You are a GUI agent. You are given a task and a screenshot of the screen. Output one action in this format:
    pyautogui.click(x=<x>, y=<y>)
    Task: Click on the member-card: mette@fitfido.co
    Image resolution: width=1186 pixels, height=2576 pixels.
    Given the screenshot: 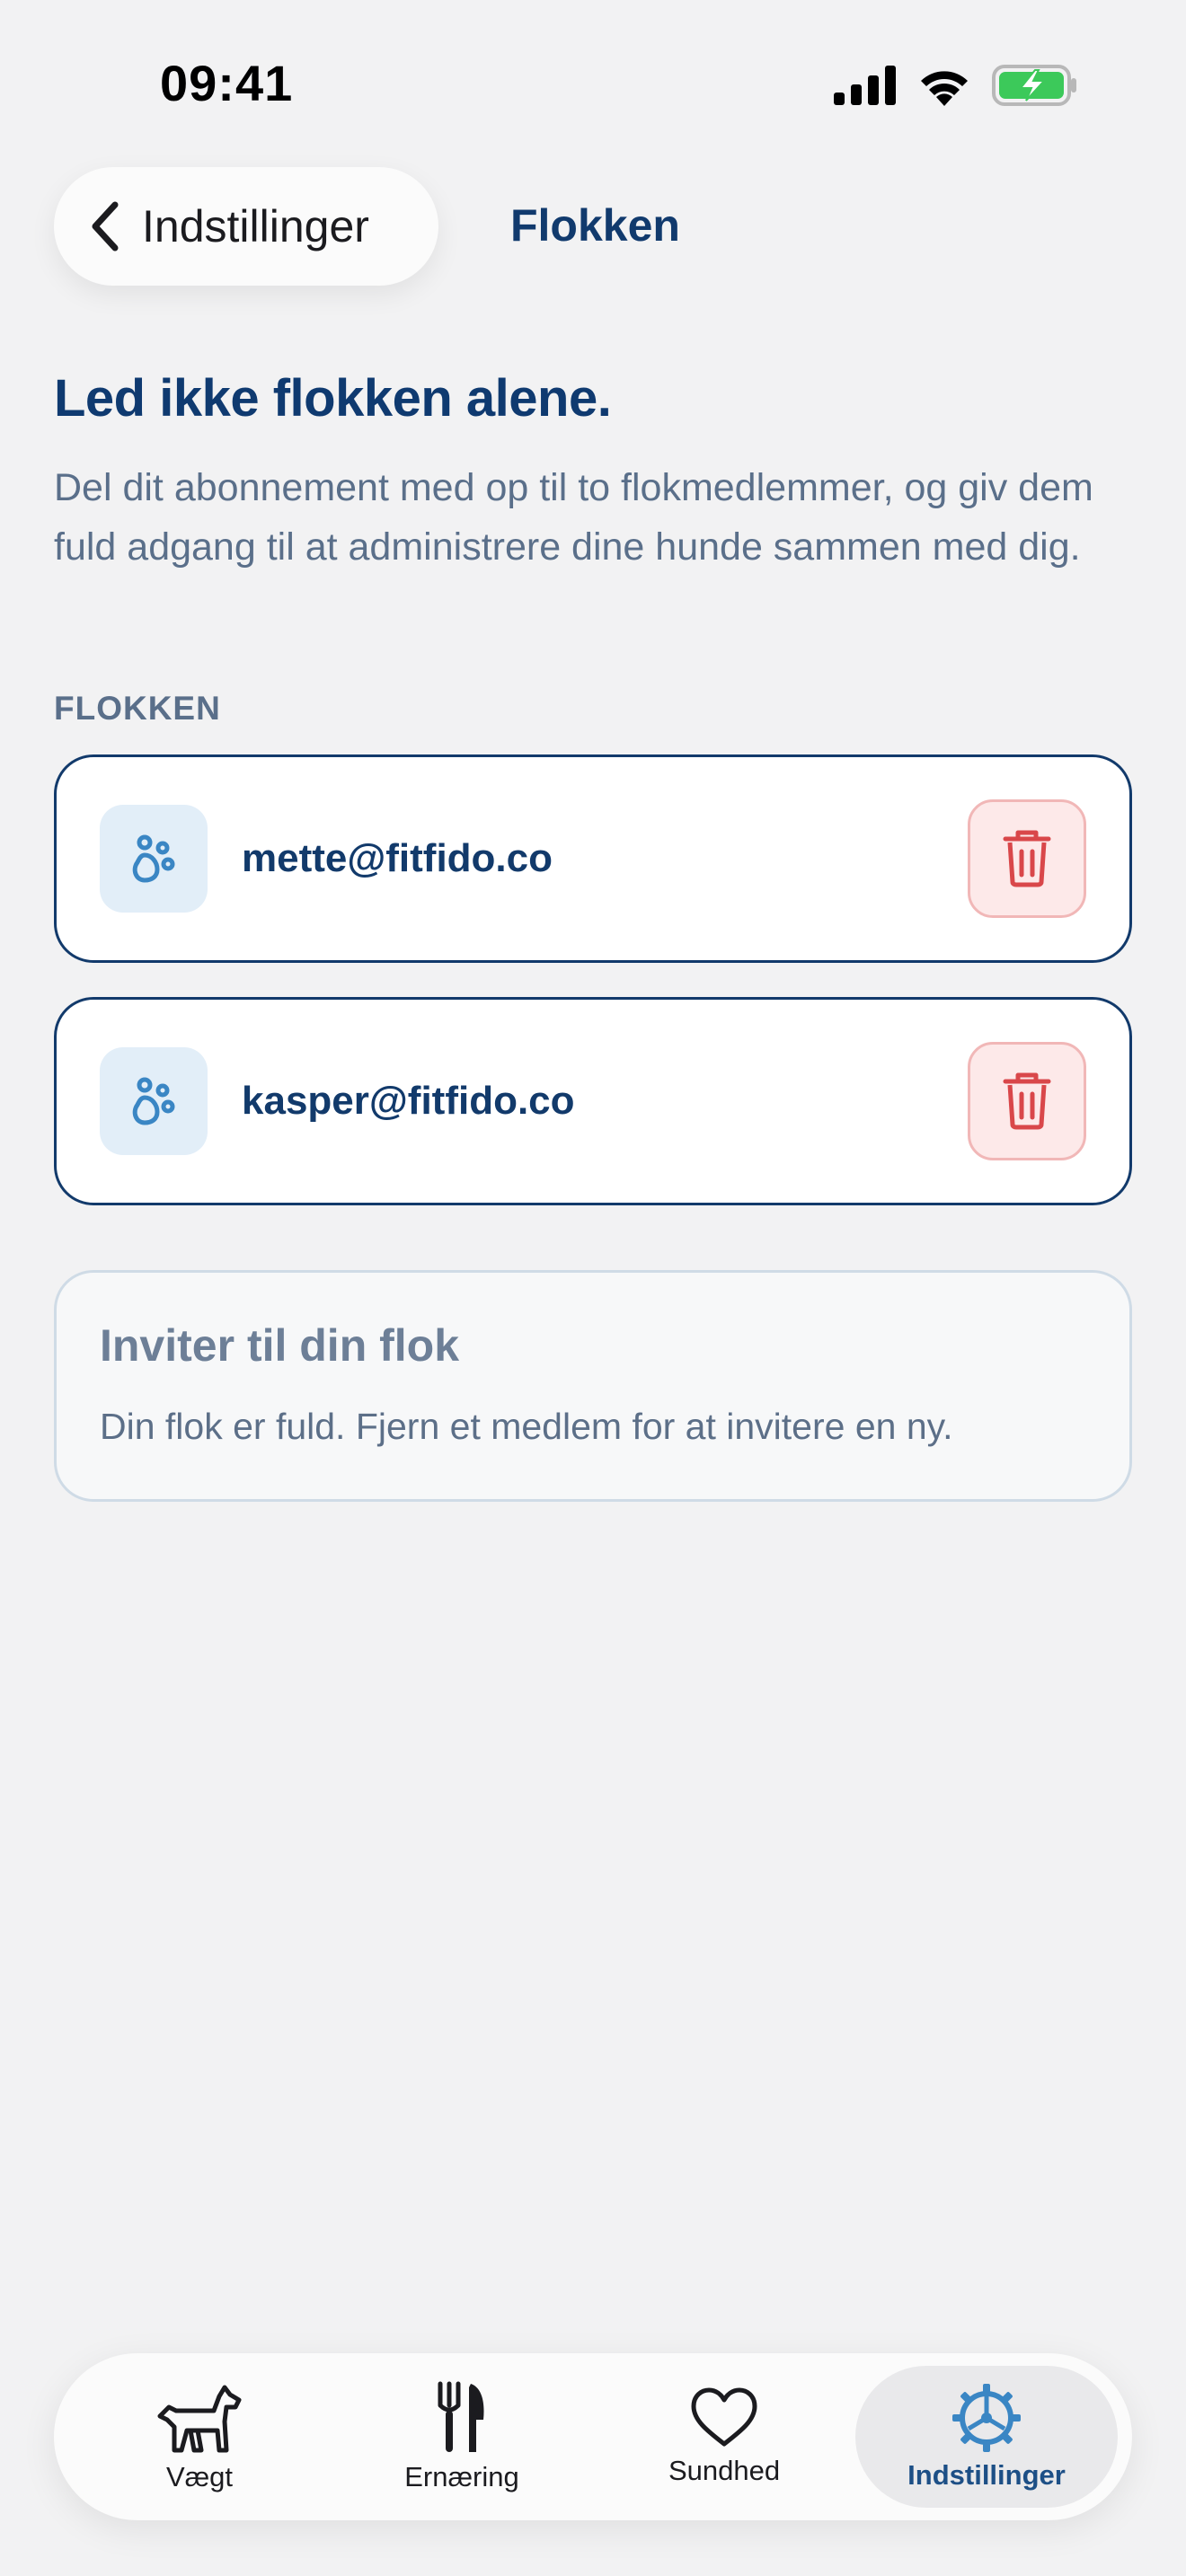 What is the action you would take?
    pyautogui.click(x=593, y=858)
    